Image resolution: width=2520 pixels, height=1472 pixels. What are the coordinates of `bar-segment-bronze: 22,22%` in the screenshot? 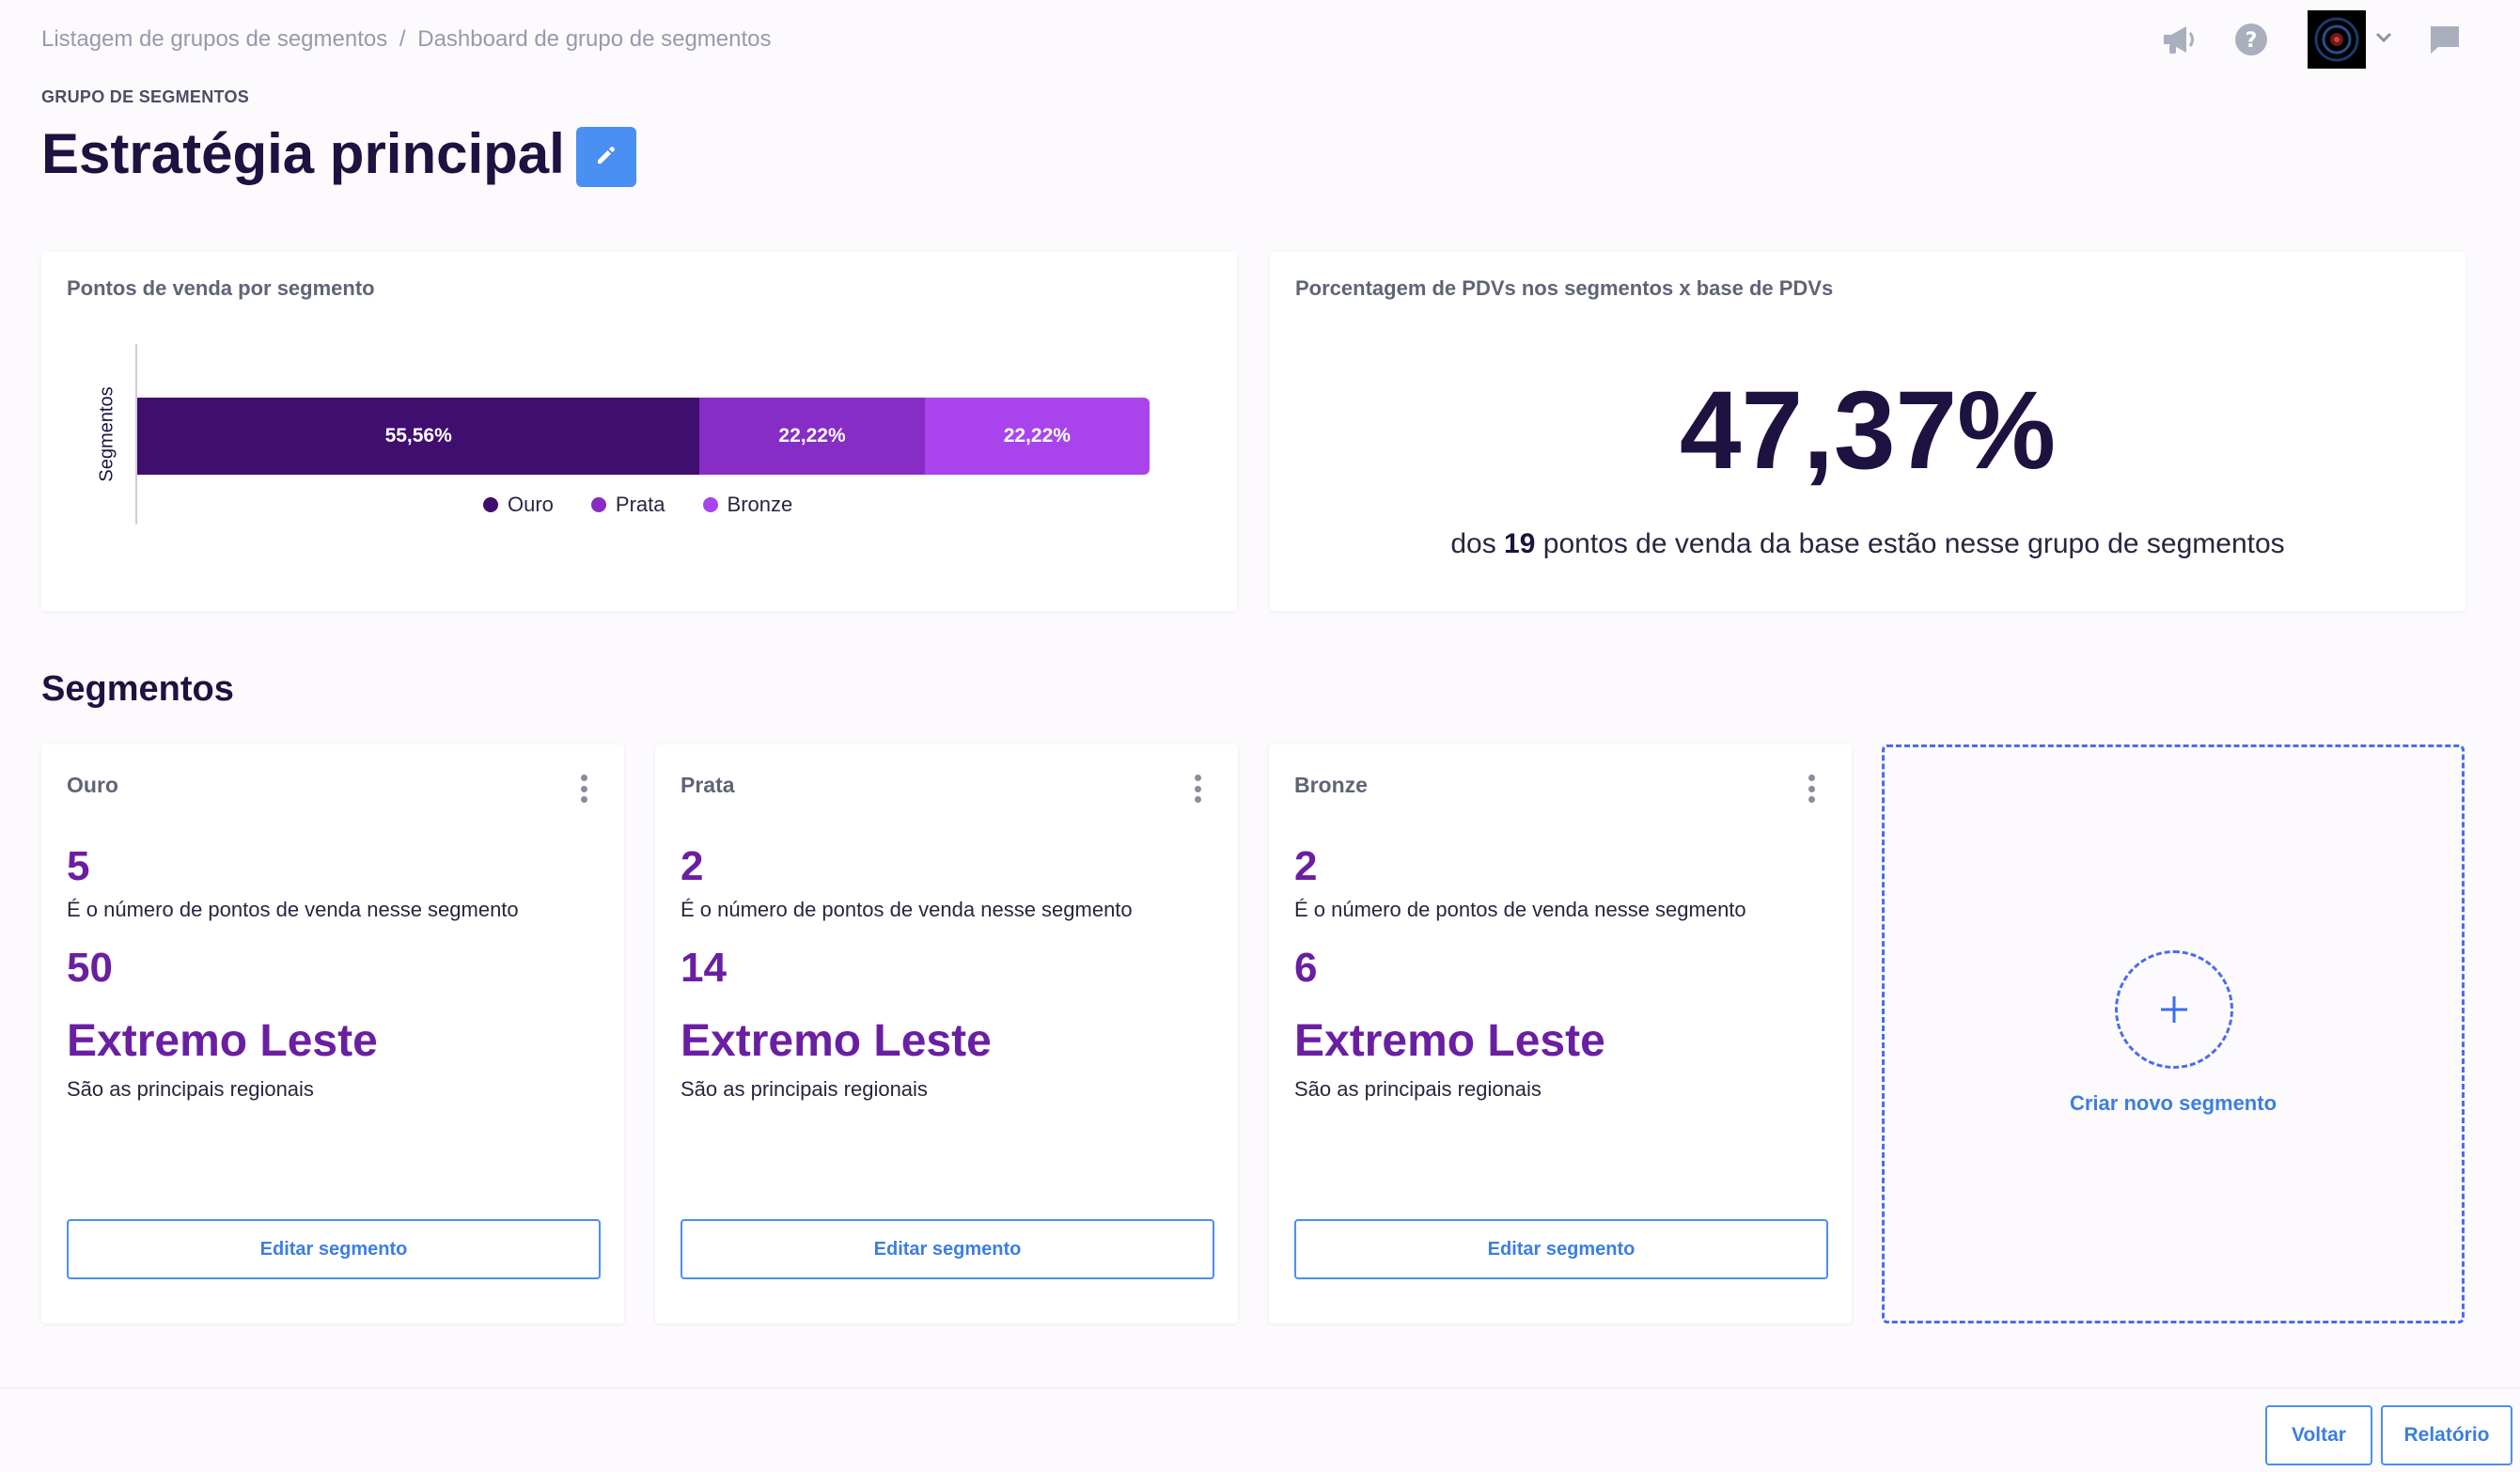 It's located at (1037, 436).